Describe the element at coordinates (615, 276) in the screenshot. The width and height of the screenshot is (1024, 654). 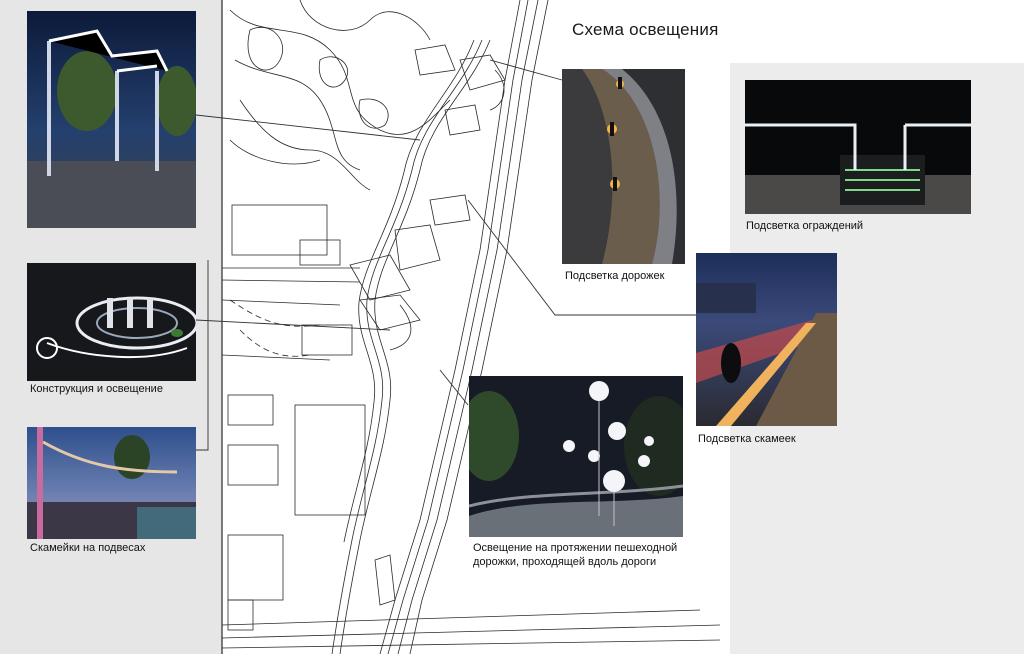
I see `caption-paths: Подсветка дорожек` at that location.